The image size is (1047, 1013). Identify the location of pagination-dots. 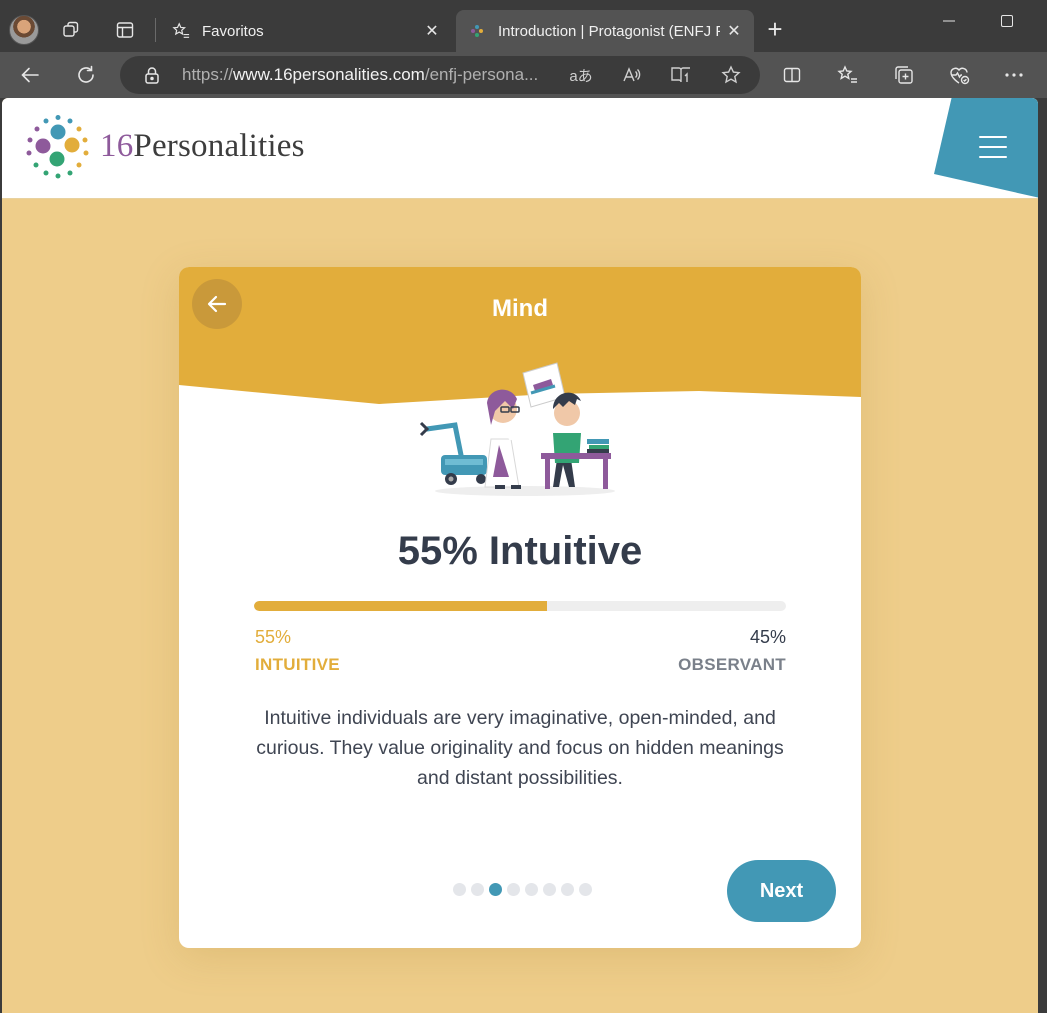
(522, 890).